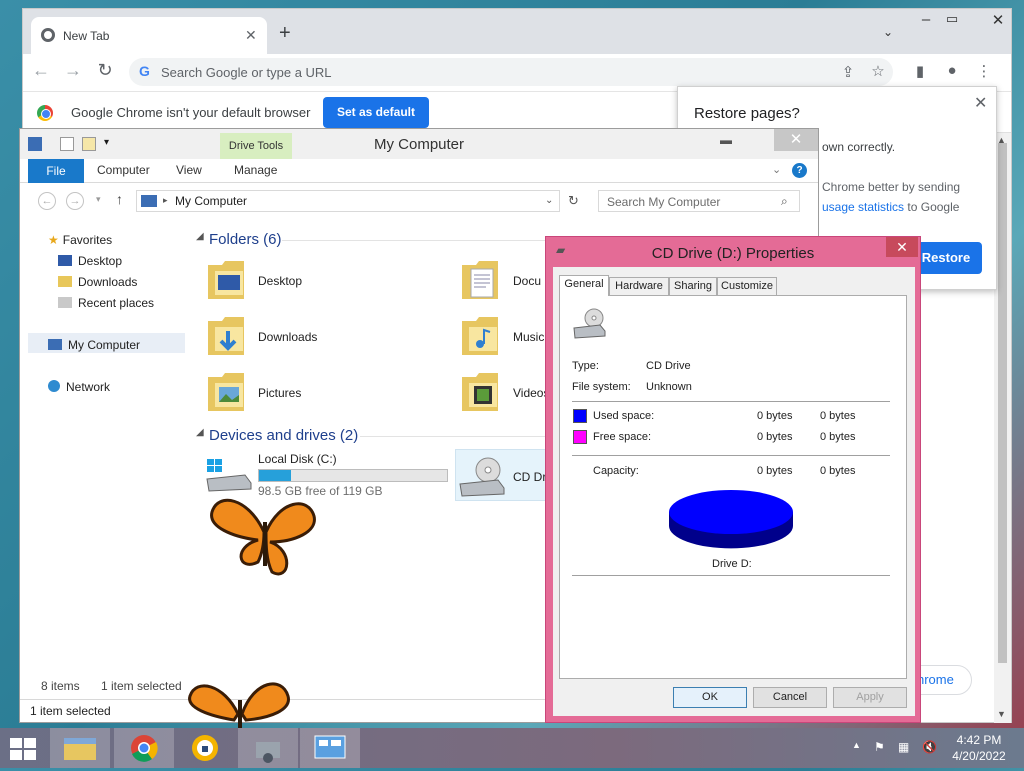 The height and width of the screenshot is (771, 1024). Describe the element at coordinates (580, 437) in the screenshot. I see `free-space-swatch` at that location.